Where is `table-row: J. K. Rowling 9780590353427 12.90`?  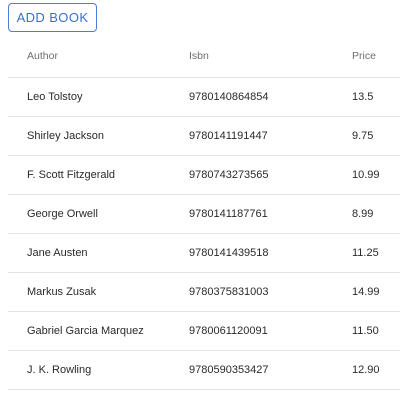 table-row: J. K. Rowling 9780590353427 12.90 is located at coordinates (204, 370).